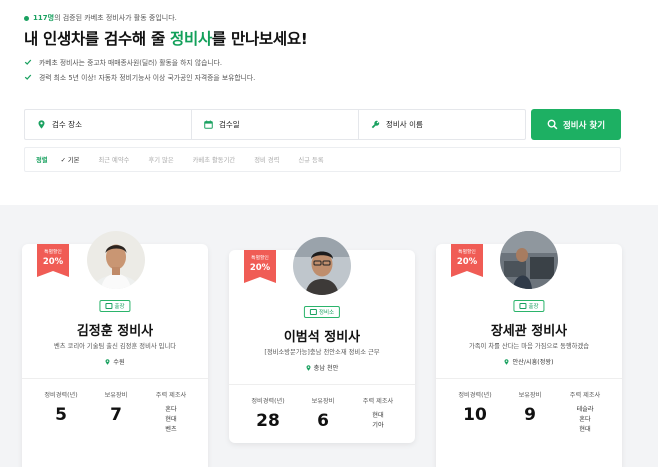 The height and width of the screenshot is (467, 658). I want to click on sort-option-most-reviews: 후기 많은, so click(160, 159).